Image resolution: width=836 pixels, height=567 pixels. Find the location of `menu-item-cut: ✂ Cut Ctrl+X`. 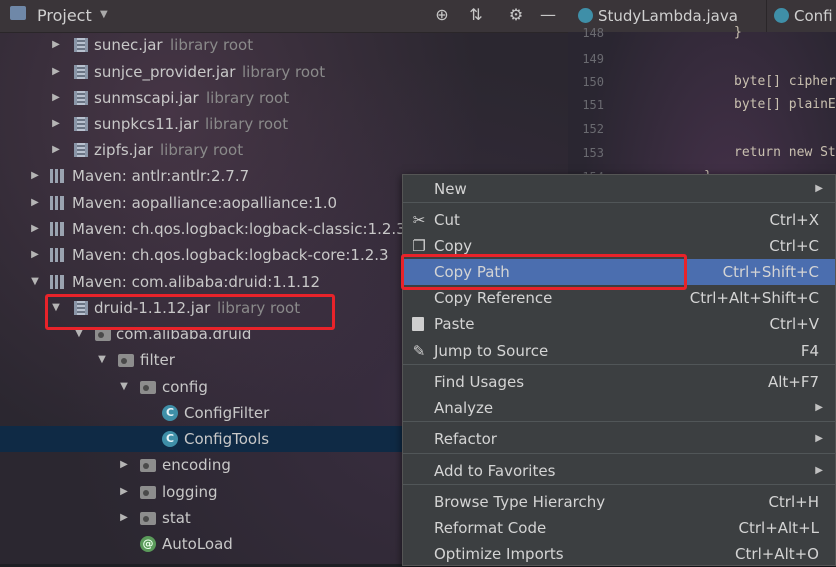

menu-item-cut: ✂ Cut Ctrl+X is located at coordinates (619, 220).